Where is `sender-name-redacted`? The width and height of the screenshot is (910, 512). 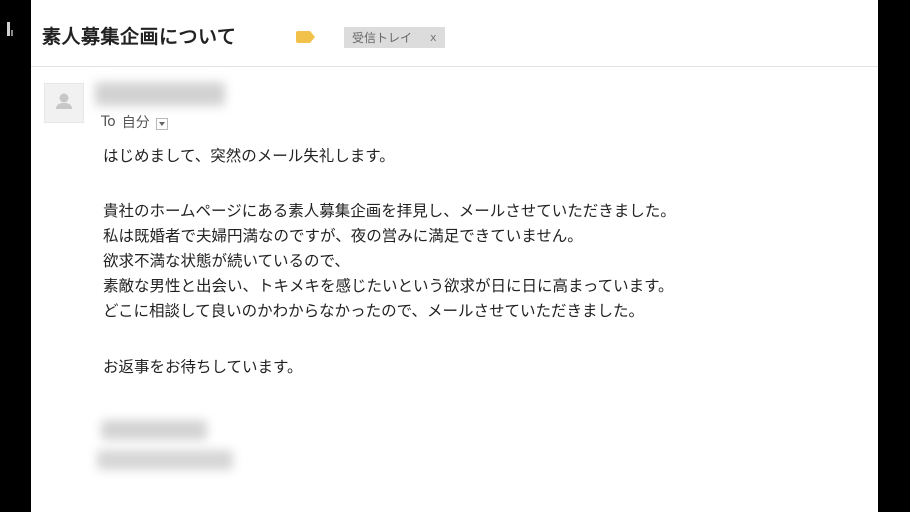 sender-name-redacted is located at coordinates (160, 94).